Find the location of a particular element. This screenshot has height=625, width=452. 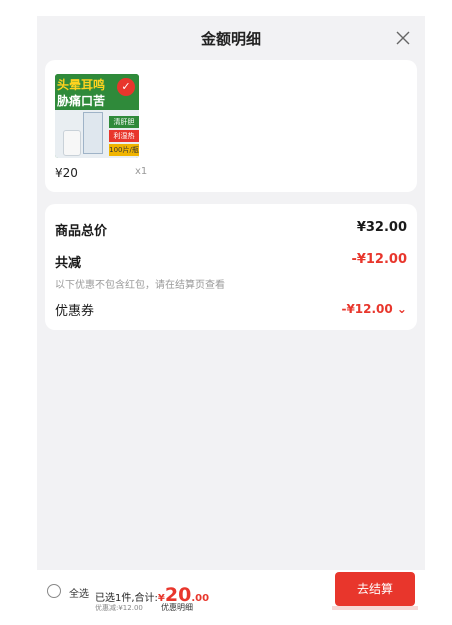

discount-detail-link: 优惠明细 is located at coordinates (177, 607).